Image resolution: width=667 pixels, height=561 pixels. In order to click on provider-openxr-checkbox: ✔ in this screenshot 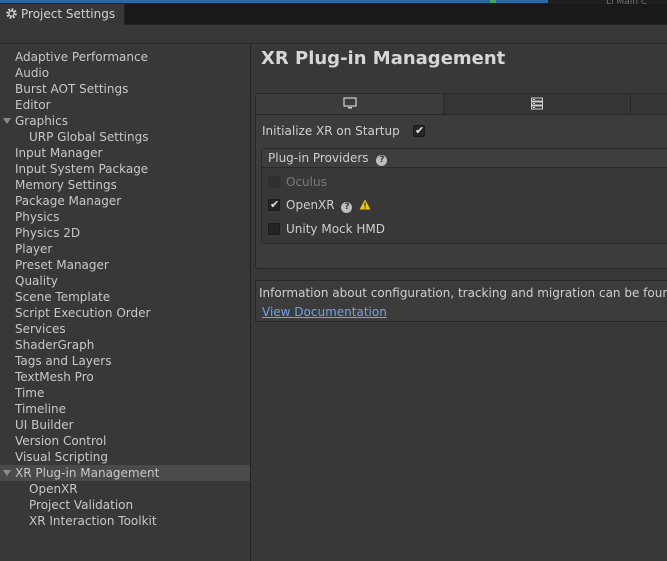, I will do `click(274, 205)`.